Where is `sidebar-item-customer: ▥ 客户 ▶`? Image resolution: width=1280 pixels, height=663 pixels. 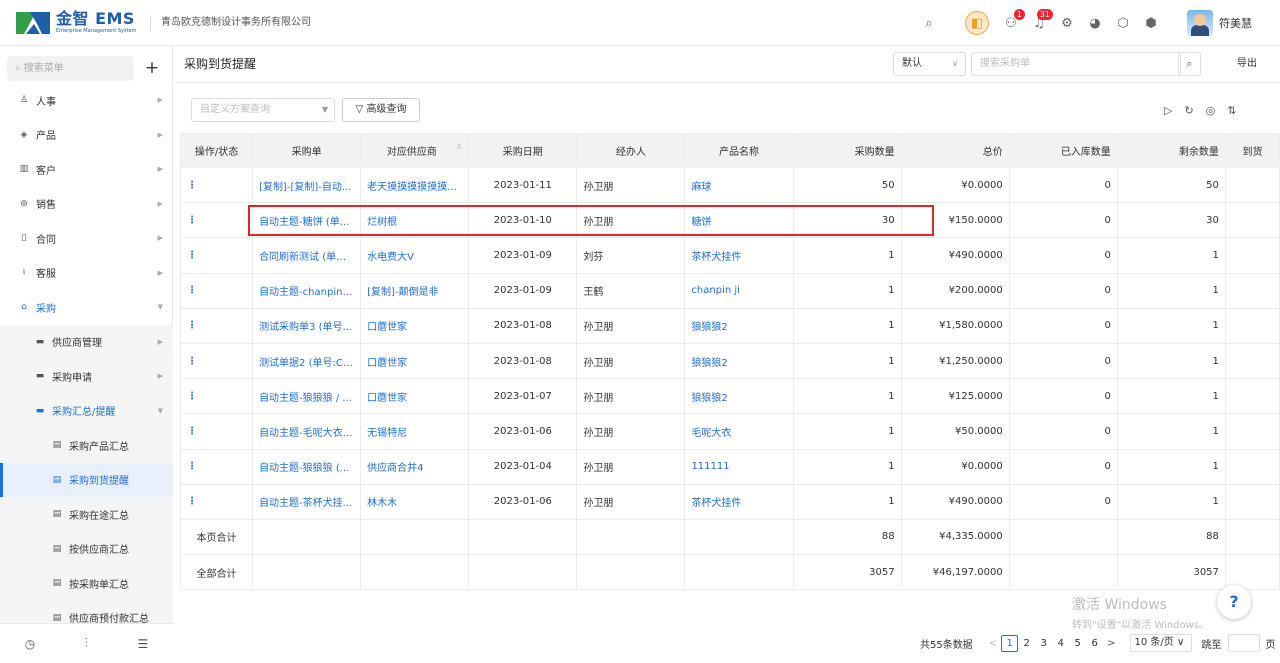
sidebar-item-customer: ▥ 客户 ▶ is located at coordinates (86, 169).